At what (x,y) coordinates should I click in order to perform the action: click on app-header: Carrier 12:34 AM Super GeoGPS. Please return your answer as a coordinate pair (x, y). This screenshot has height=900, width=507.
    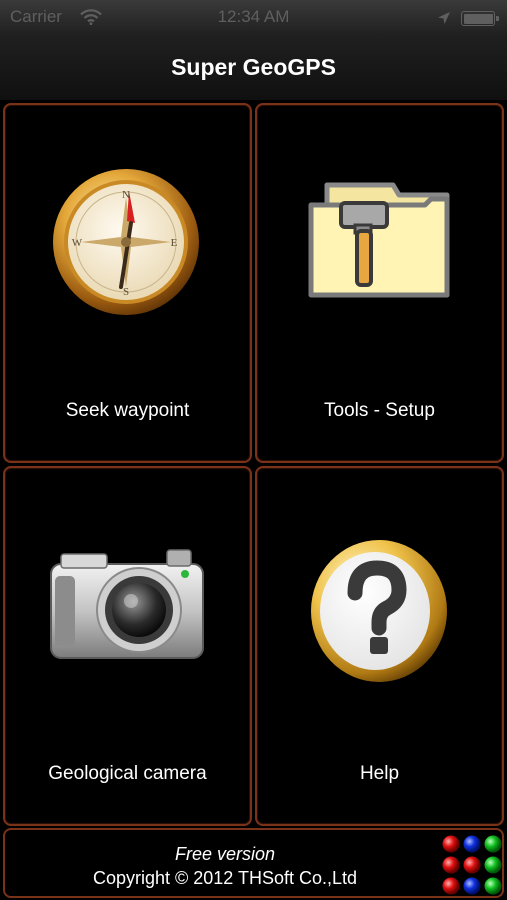
    Looking at the image, I should click on (253, 50).